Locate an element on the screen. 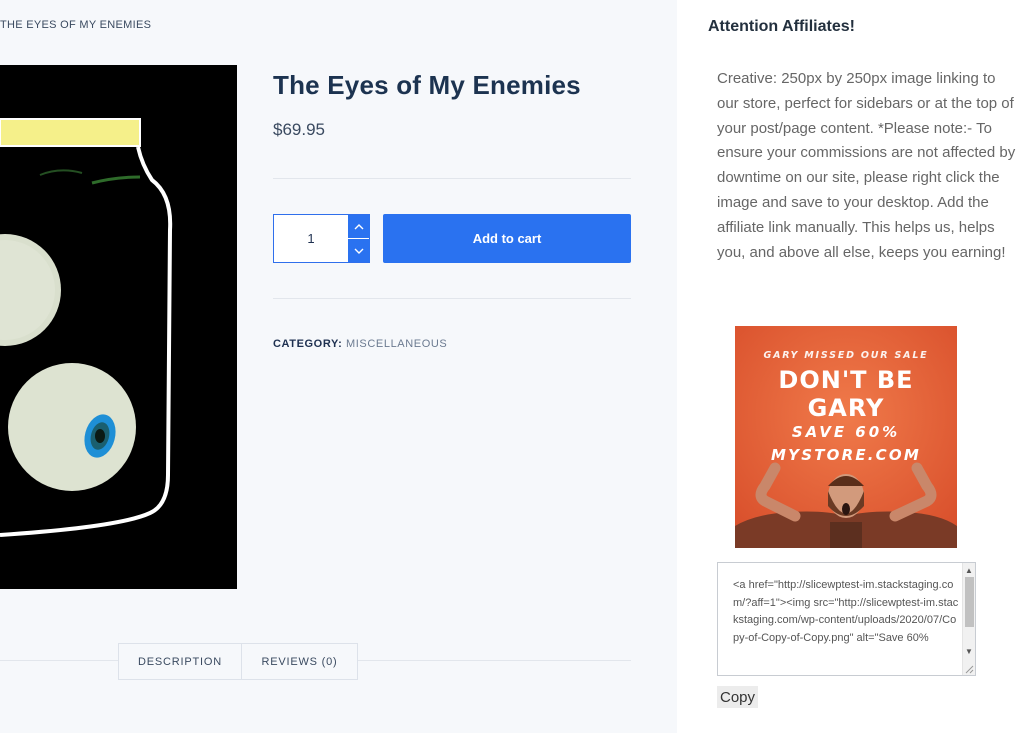  scrollbar: ▲ ▼ is located at coordinates (968, 619).